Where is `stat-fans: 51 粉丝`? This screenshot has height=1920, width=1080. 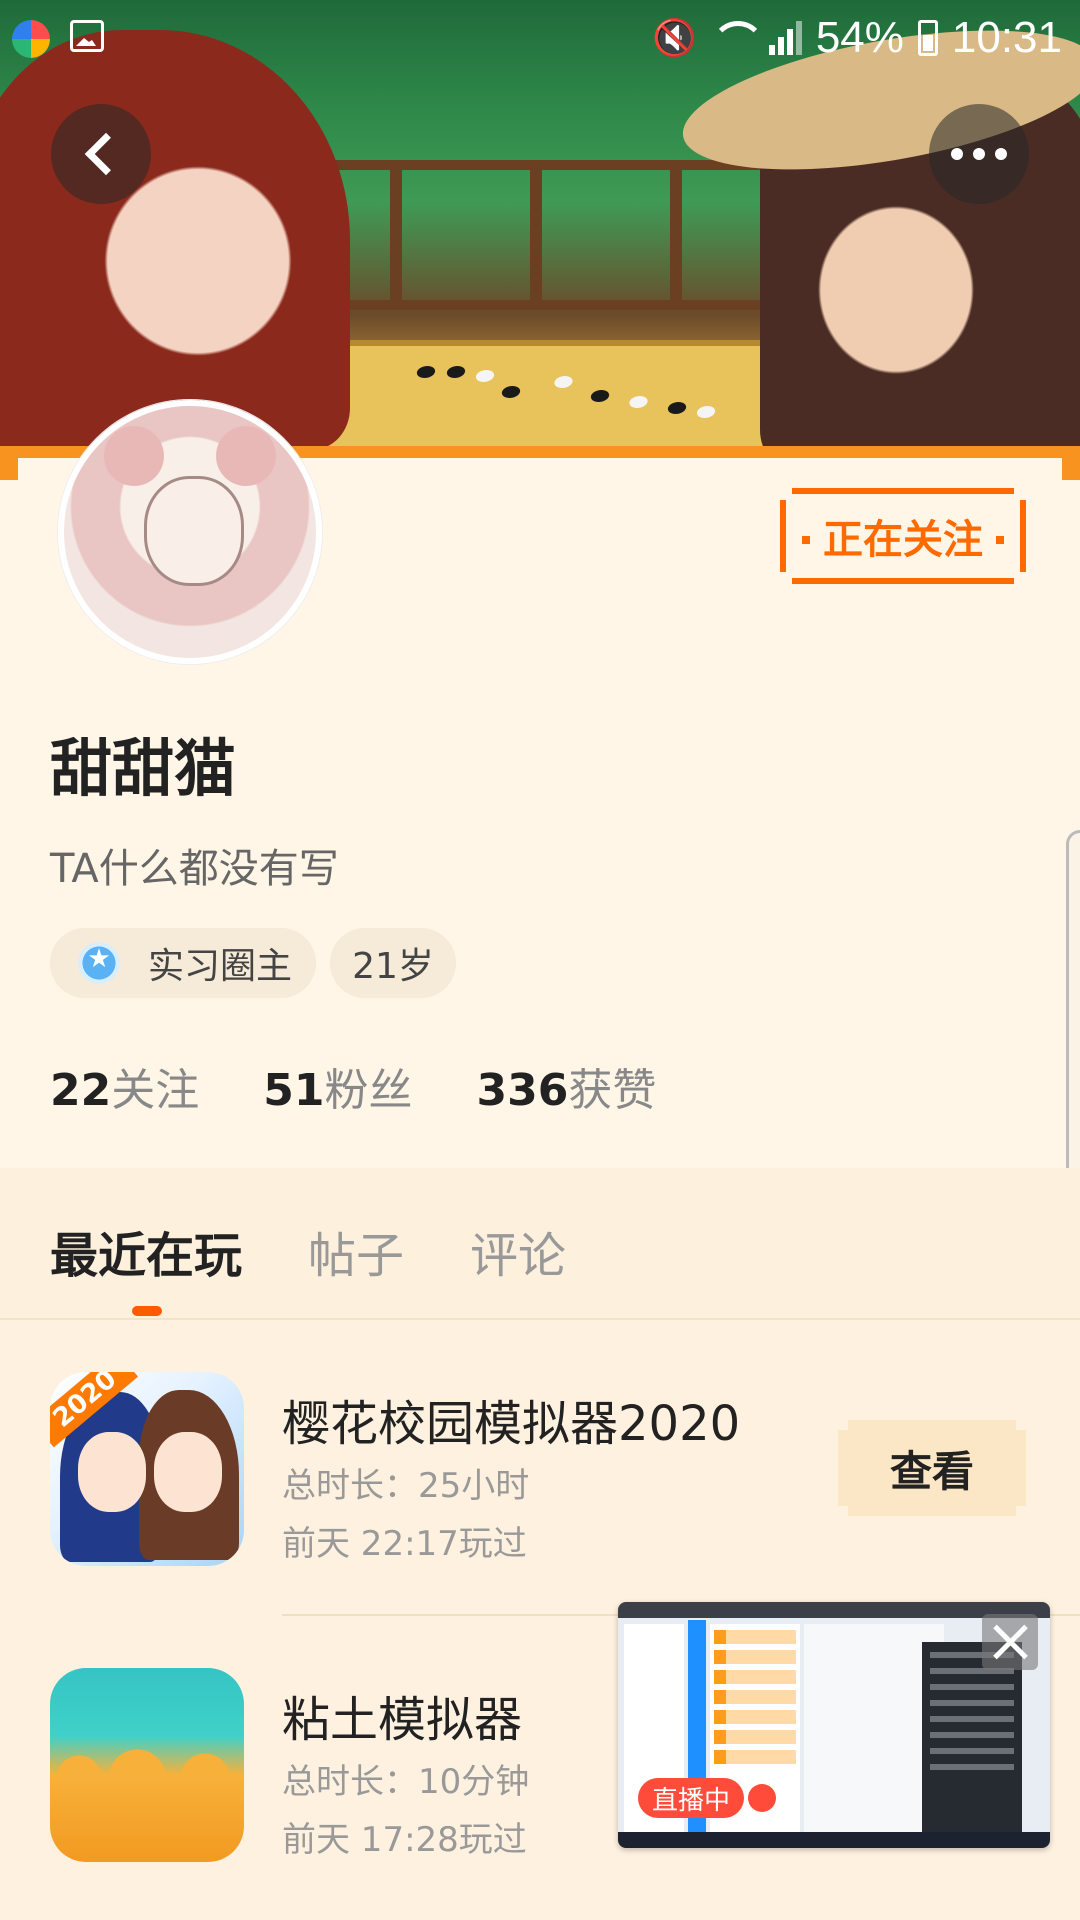
stat-fans: 51 粉丝 is located at coordinates (337, 1086).